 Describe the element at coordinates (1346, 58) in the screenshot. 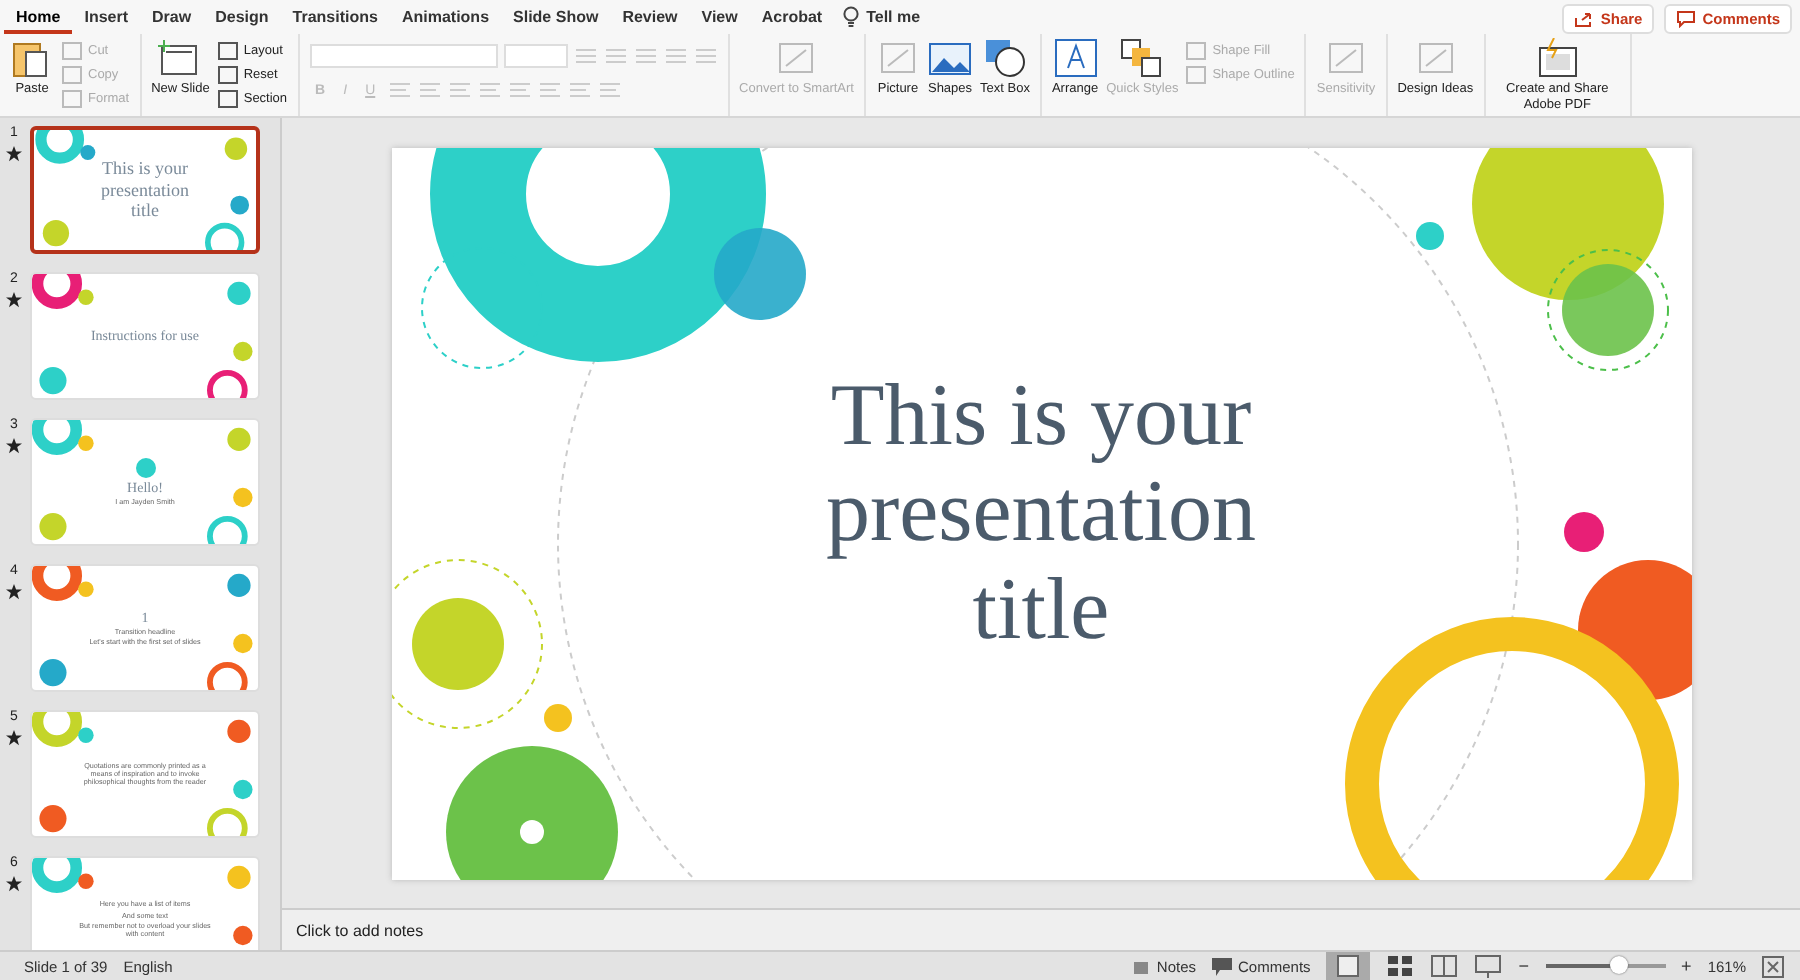

I see `quick-styles-icon` at that location.